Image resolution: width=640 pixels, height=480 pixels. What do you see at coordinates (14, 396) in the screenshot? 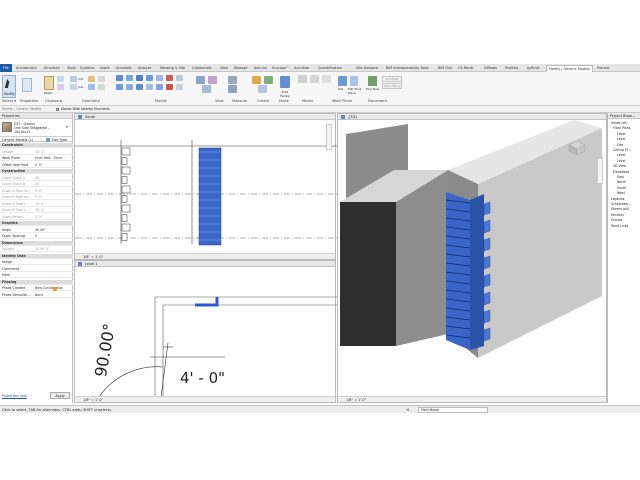
I see `properties-help-link: Properties help` at bounding box center [14, 396].